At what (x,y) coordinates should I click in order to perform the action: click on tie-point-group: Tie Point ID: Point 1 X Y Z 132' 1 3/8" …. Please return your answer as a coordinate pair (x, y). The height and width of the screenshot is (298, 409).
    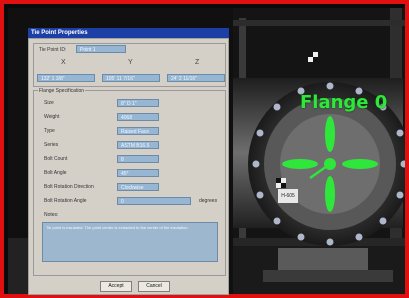
    Looking at the image, I should click on (129, 65).